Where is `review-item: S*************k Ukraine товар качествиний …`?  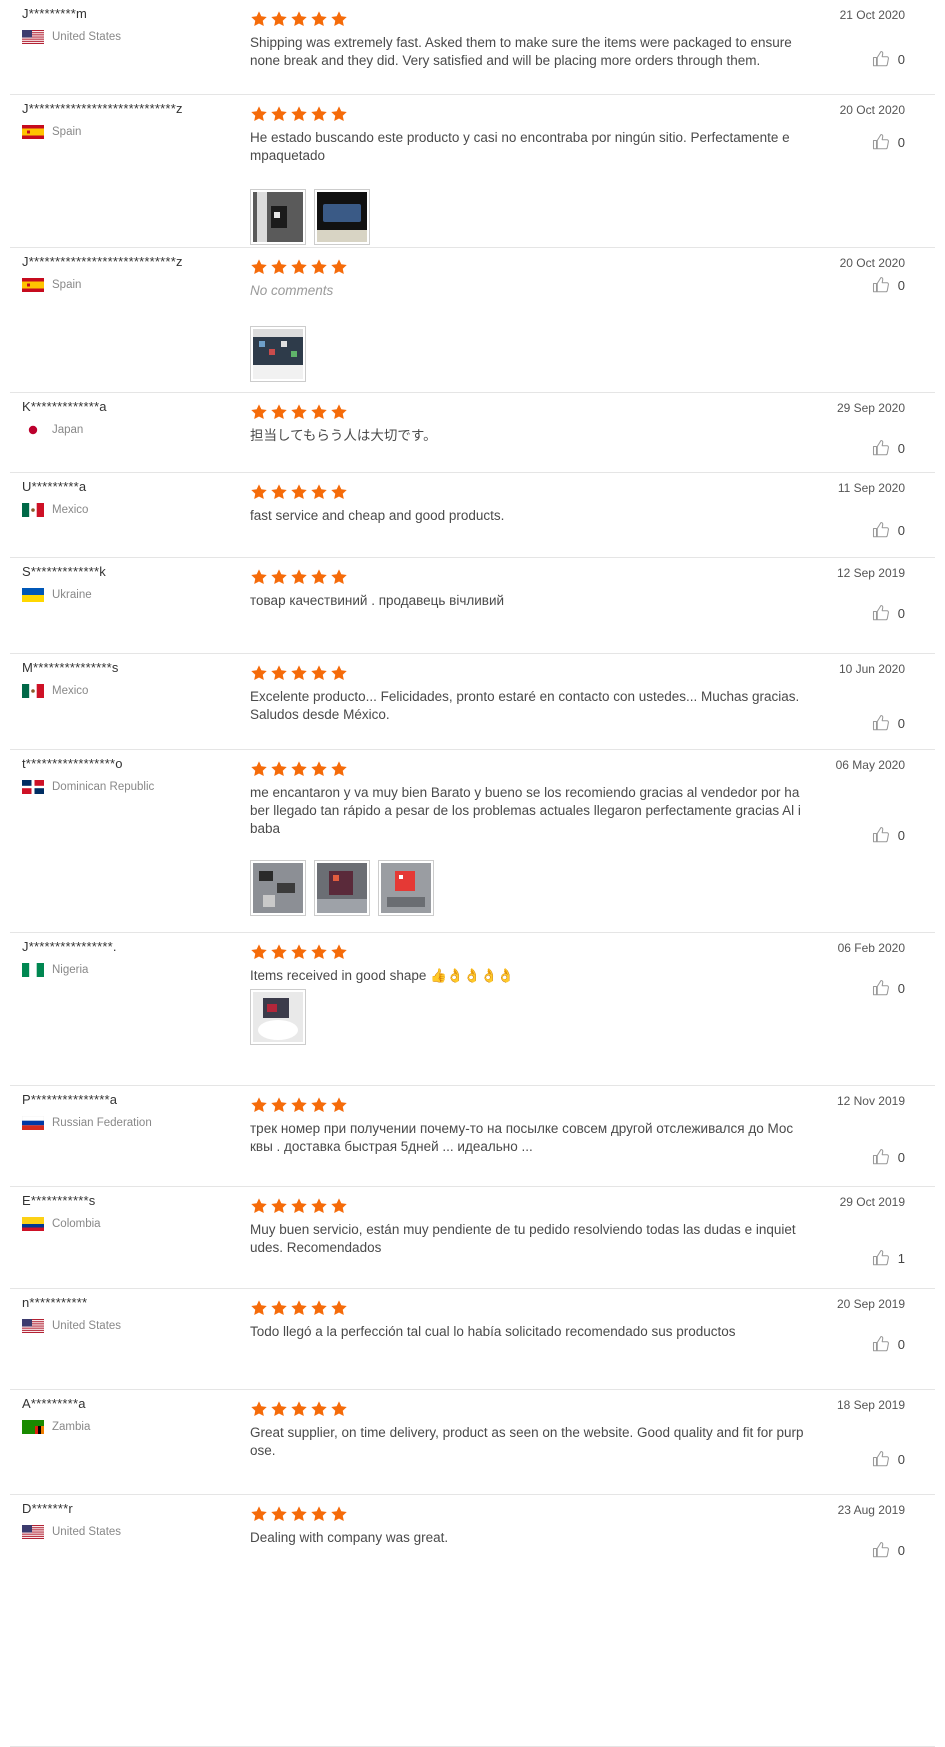
review-item: S*************k Ukraine товар качествиний … is located at coordinates (472, 606).